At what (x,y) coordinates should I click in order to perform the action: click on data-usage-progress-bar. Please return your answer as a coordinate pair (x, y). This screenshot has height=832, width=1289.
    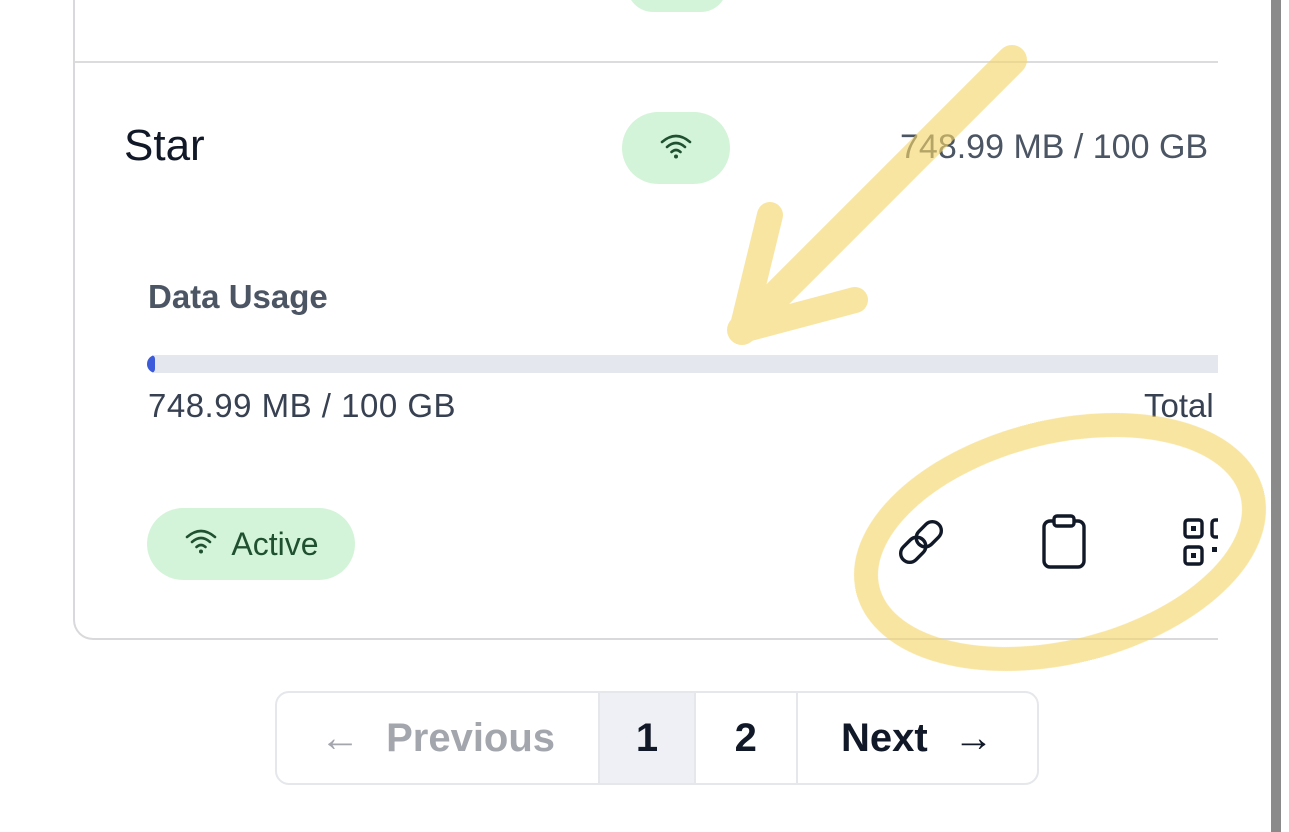
    Looking at the image, I should click on (682, 364).